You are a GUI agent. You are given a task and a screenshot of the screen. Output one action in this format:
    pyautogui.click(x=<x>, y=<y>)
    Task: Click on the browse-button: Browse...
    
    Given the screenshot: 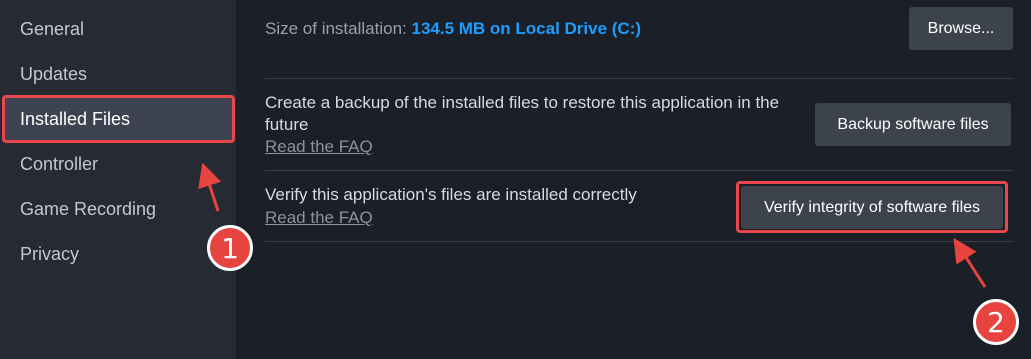 What is the action you would take?
    pyautogui.click(x=961, y=28)
    